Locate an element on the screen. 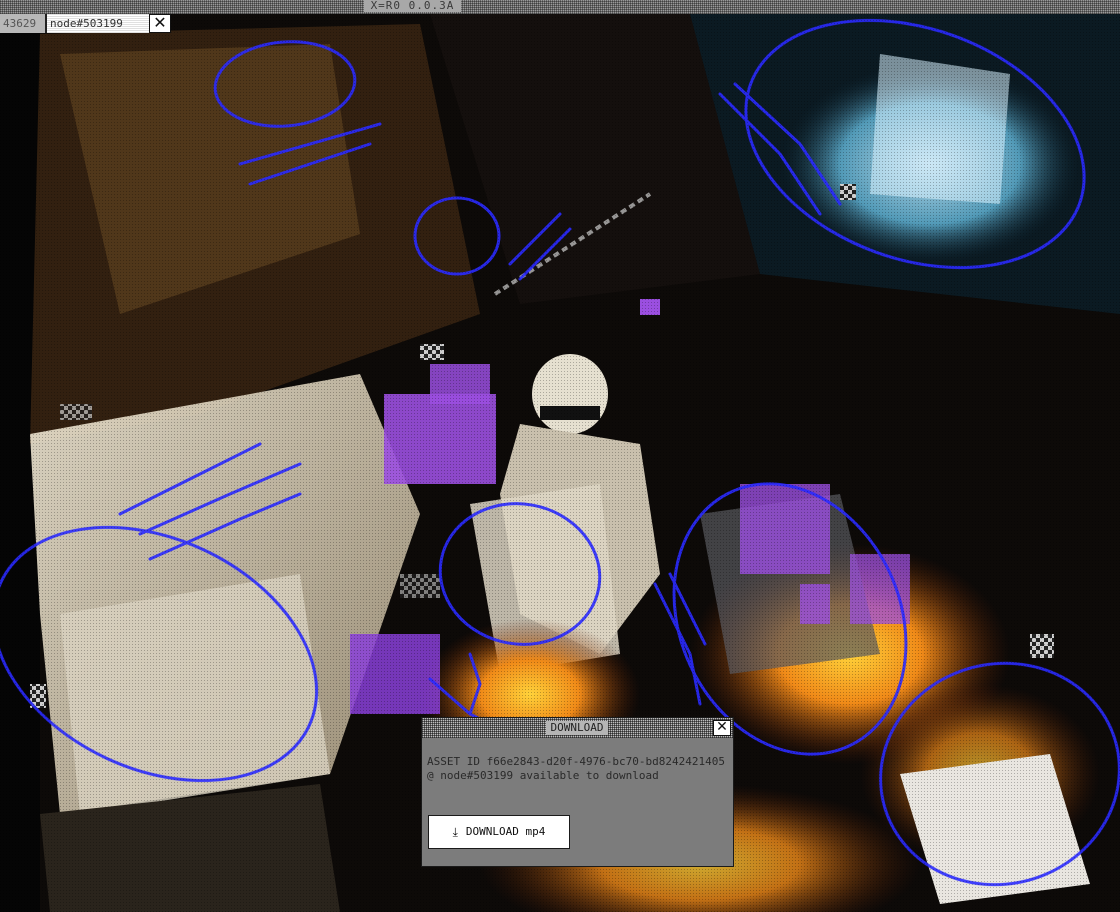 This screenshot has height=912, width=1120. top-system-bar: X=R0 0.0.3A is located at coordinates (560, 7).